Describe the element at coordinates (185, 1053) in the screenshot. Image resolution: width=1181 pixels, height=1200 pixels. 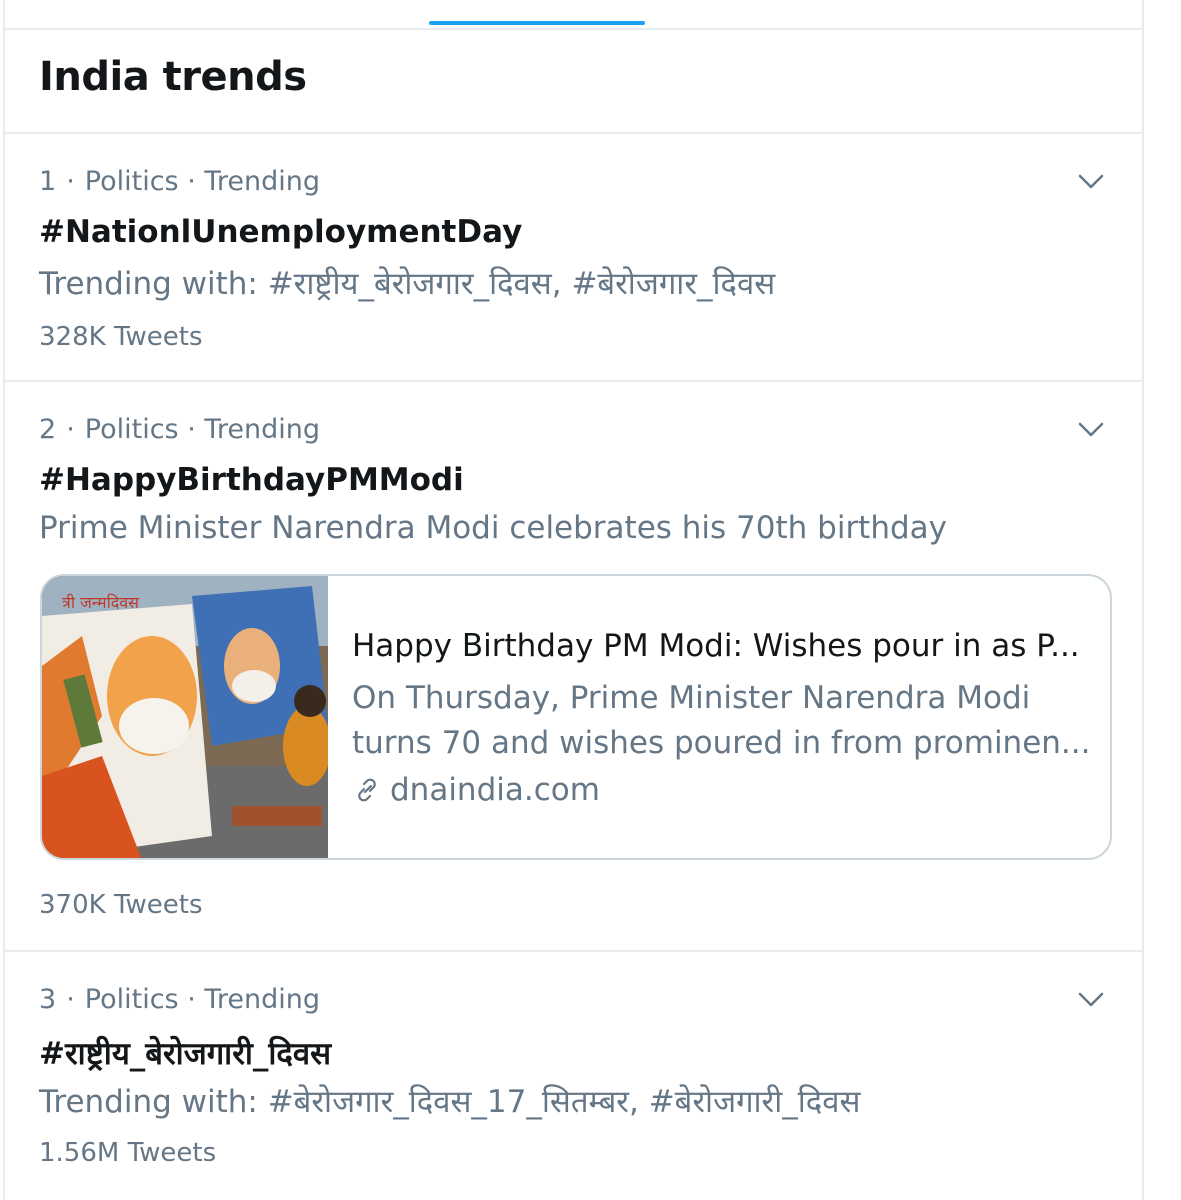
I see `trend-name: #राष्ट्रीय_बेरोजगारी_दिवस` at that location.